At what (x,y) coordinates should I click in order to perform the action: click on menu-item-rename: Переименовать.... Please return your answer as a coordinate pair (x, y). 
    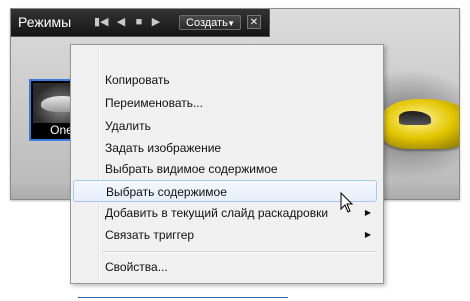
    Looking at the image, I should click on (225, 103).